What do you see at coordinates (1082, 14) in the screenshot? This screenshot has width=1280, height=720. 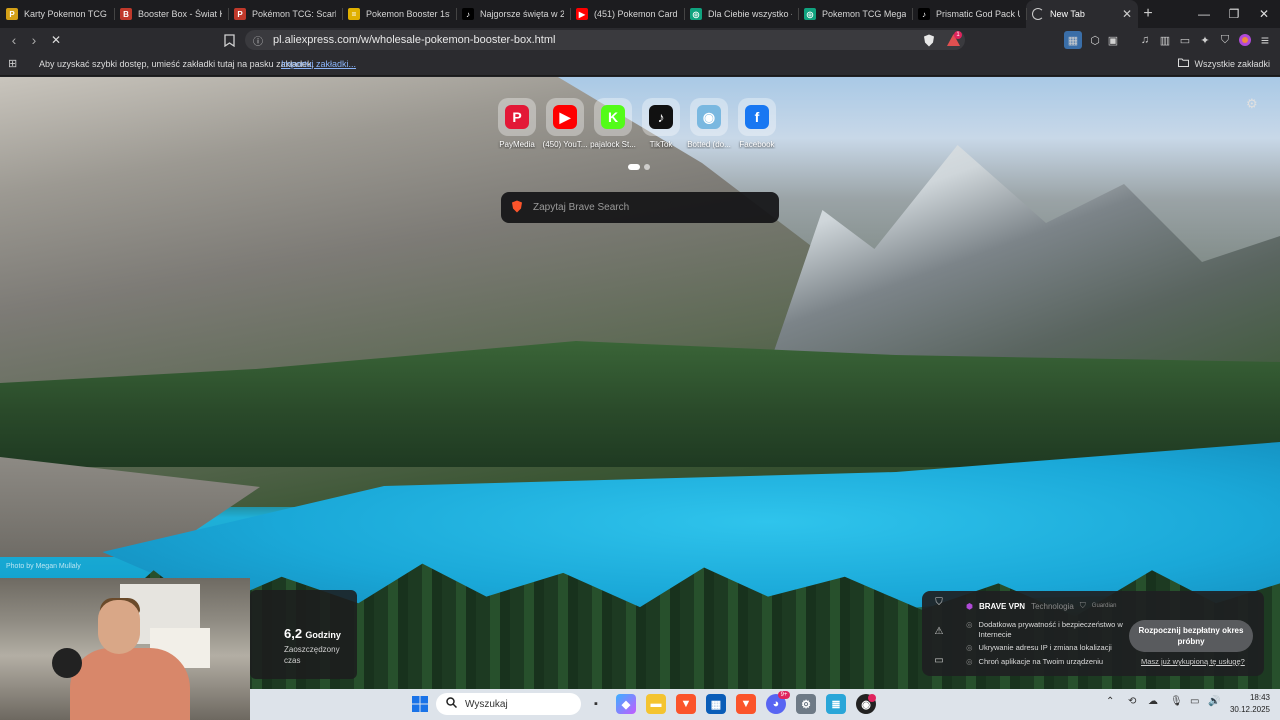 I see `tab-new-tab-active: New Tab ✕` at bounding box center [1082, 14].